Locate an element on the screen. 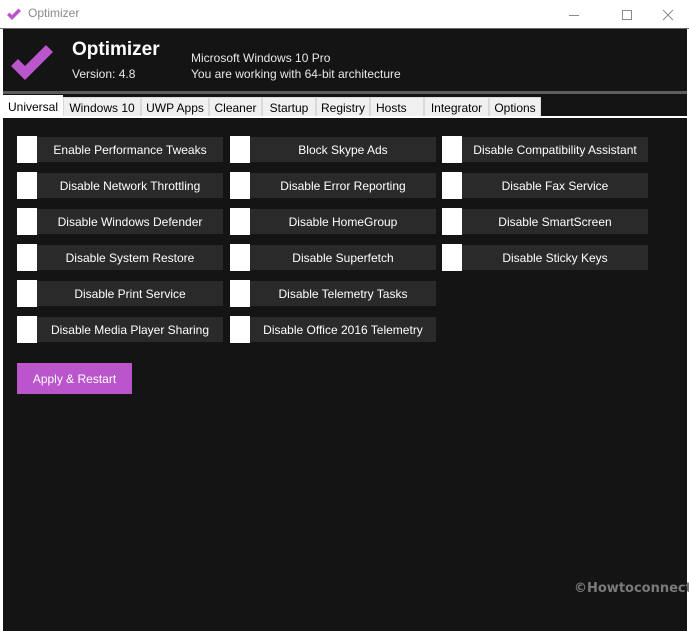 The width and height of the screenshot is (689, 631). architecture-label: You are working with 64-bit architecture is located at coordinates (296, 74).